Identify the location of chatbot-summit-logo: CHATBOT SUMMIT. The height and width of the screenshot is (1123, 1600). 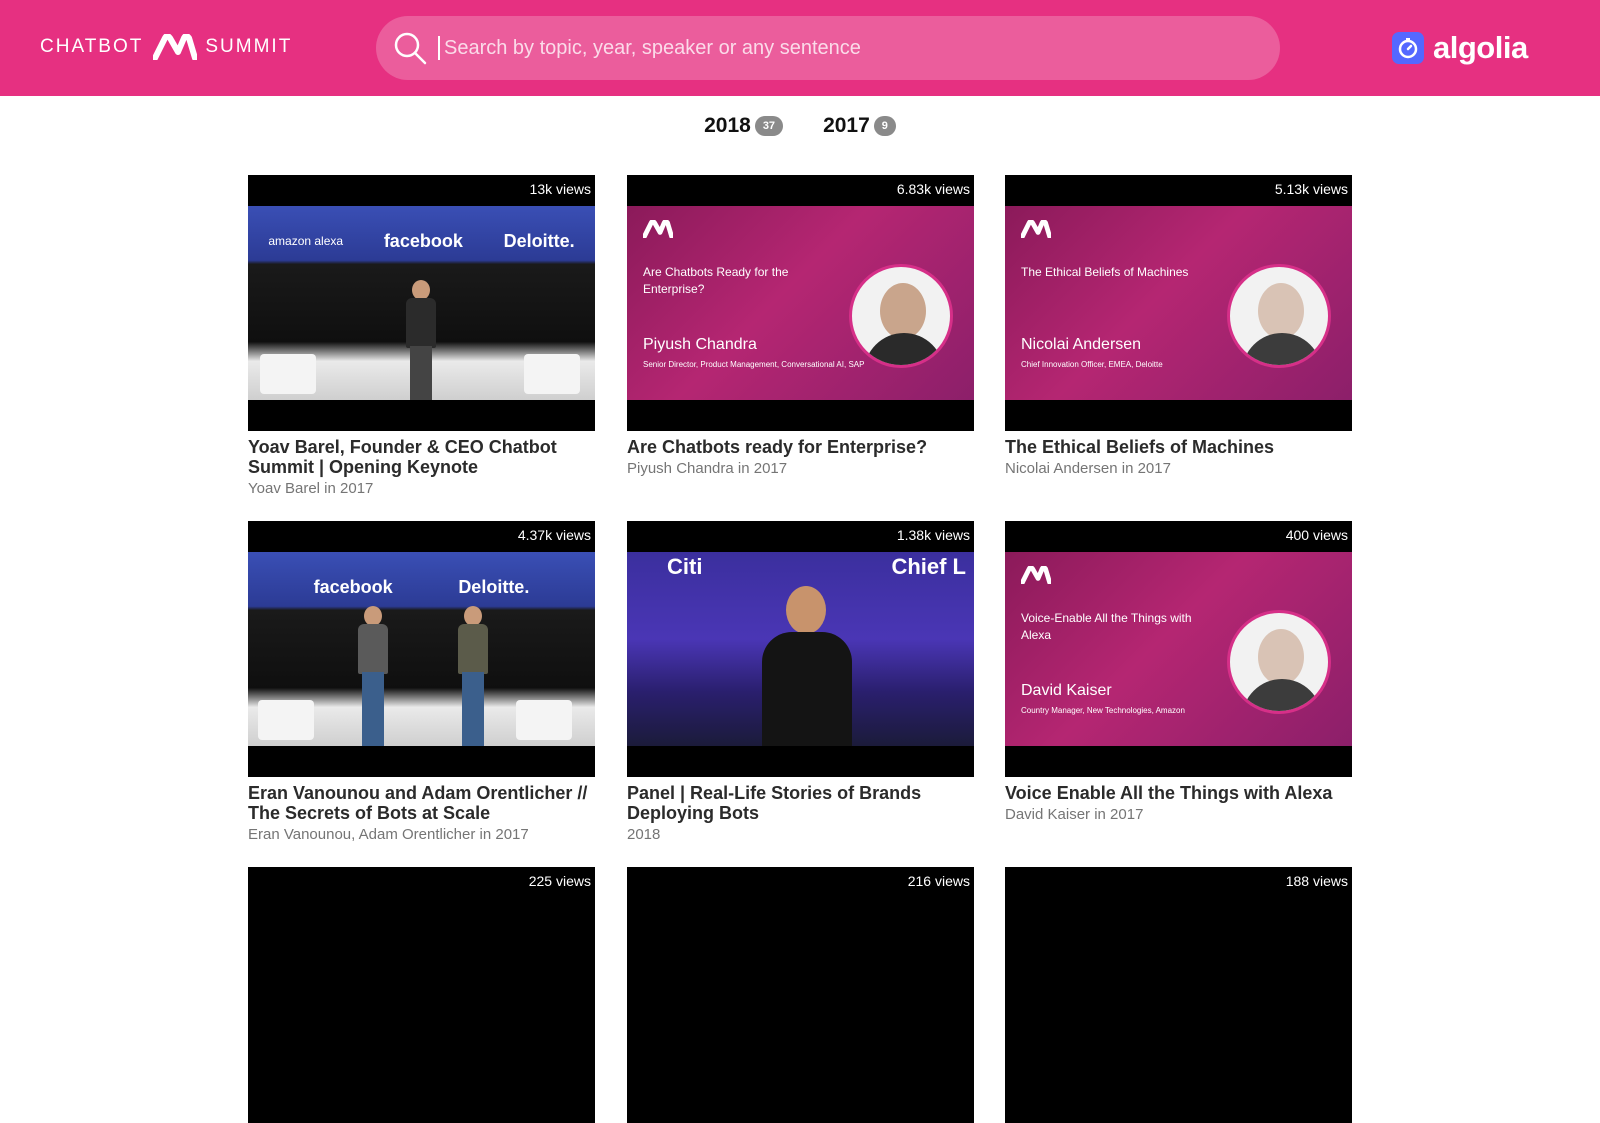
(166, 47).